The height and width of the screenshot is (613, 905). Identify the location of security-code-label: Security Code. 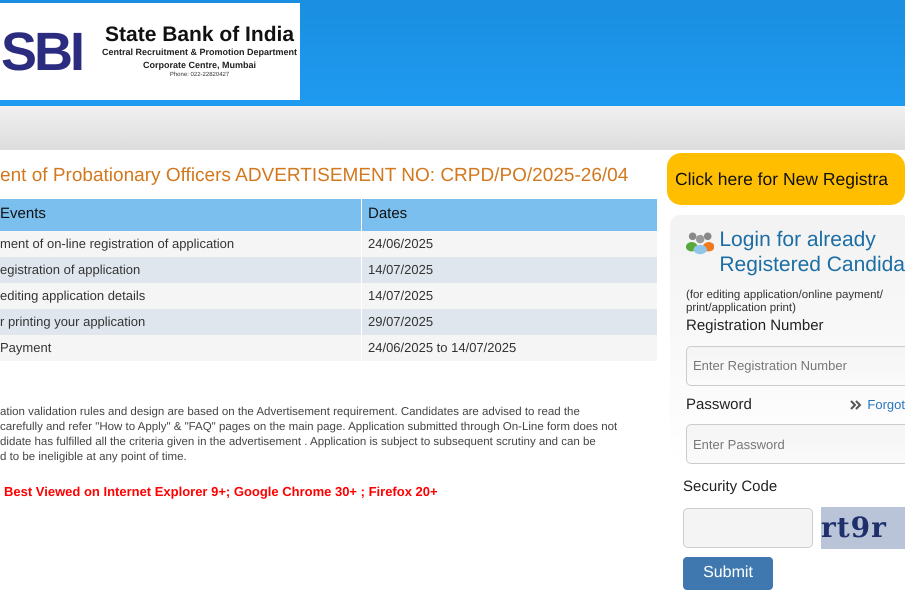
(730, 487).